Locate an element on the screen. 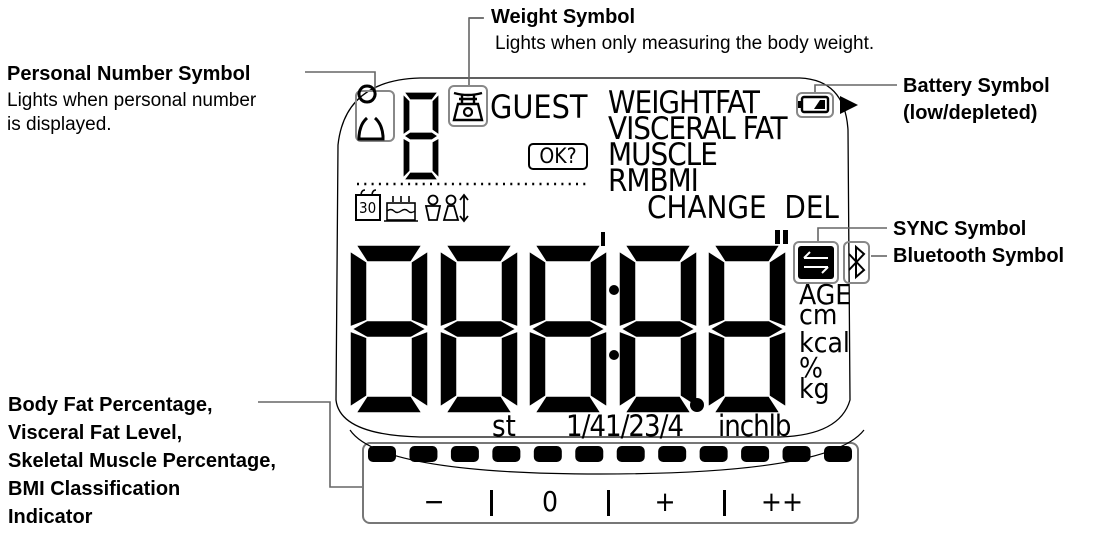 This screenshot has width=1114, height=547. scale-label-plus: + is located at coordinates (665, 501).